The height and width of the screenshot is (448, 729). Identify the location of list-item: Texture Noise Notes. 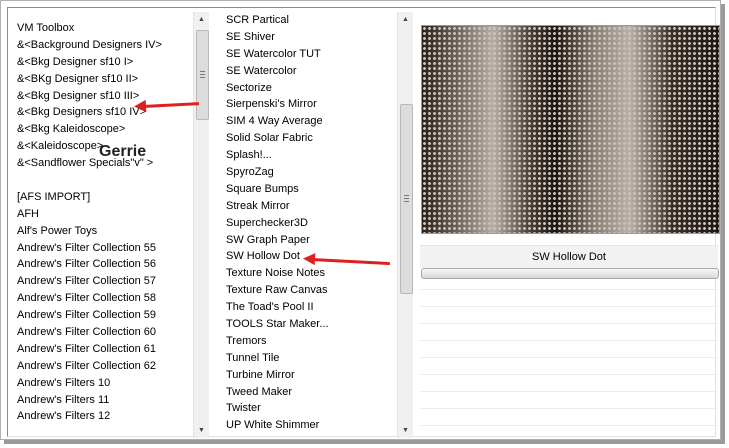
(311, 273).